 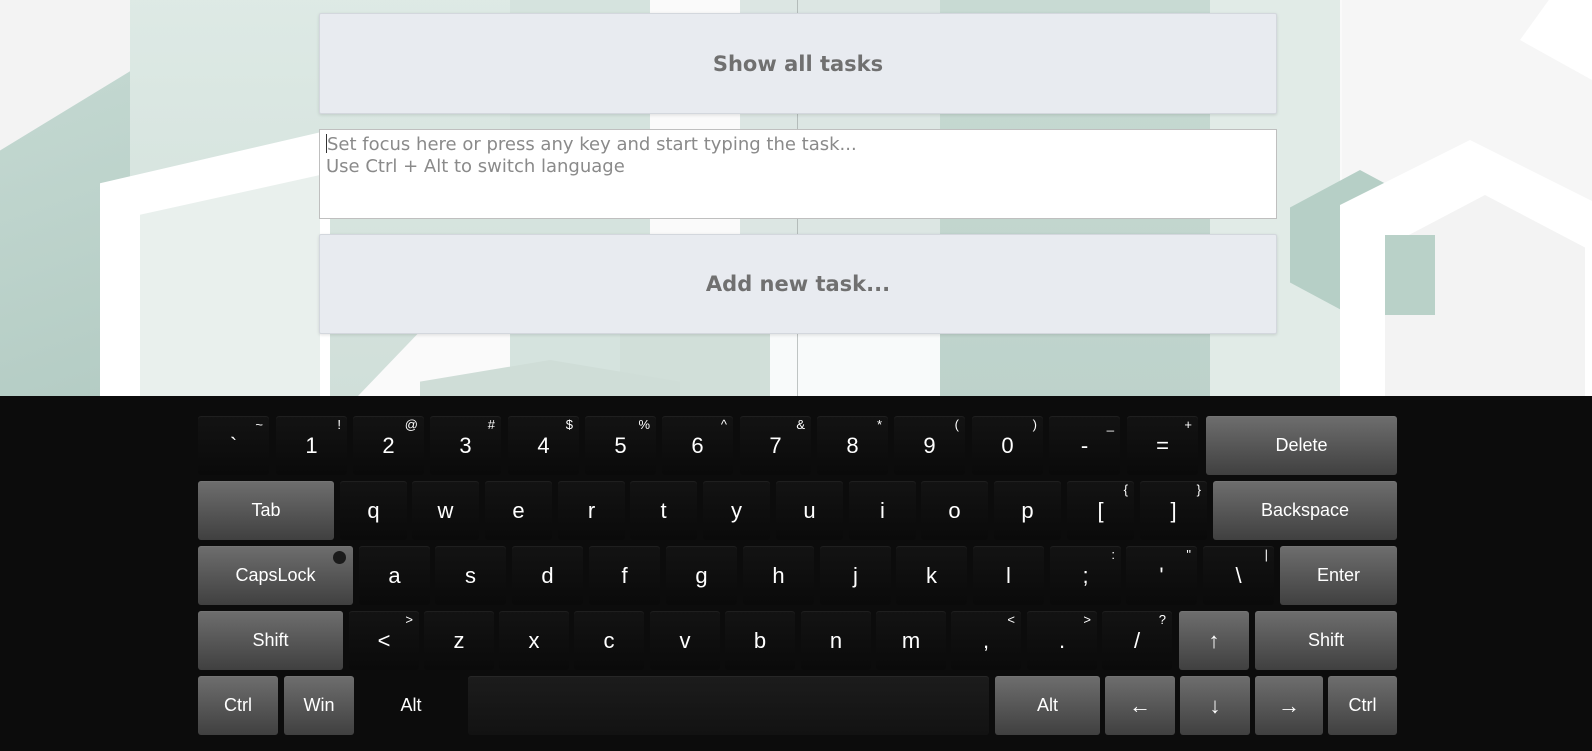 What do you see at coordinates (778, 575) in the screenshot?
I see `key-row3-5: h` at bounding box center [778, 575].